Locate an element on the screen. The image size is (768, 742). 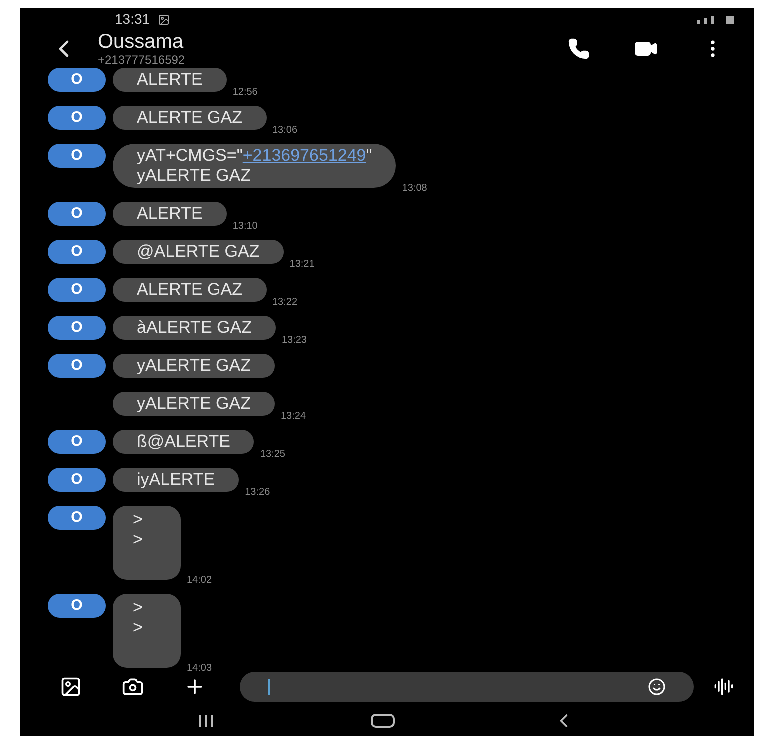
sticker-icon is located at coordinates (657, 687).